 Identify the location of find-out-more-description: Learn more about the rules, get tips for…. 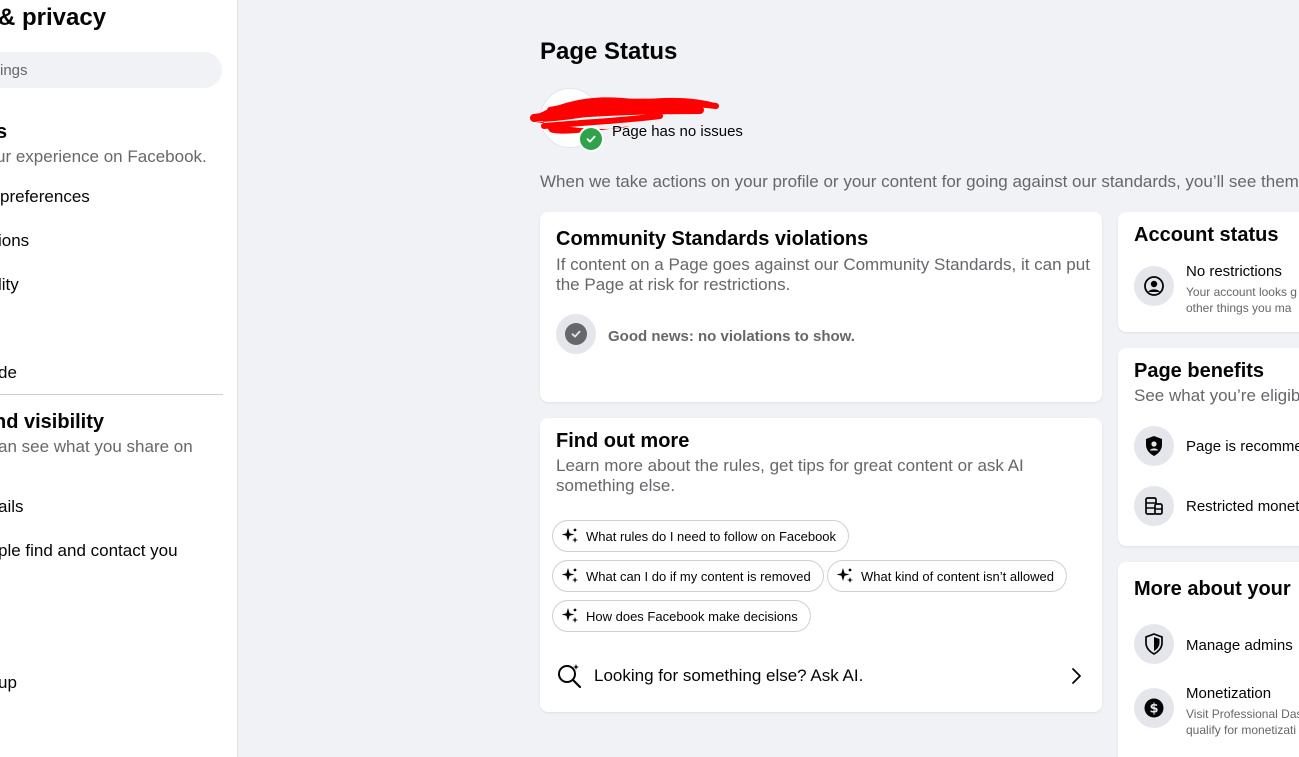
(790, 475).